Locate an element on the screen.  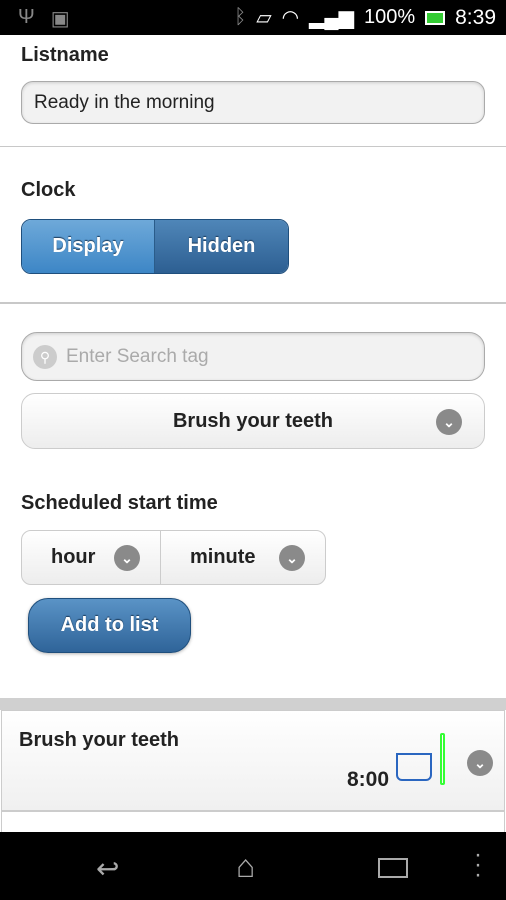
task-select: Brush your teeth ⌄ is located at coordinates (253, 421).